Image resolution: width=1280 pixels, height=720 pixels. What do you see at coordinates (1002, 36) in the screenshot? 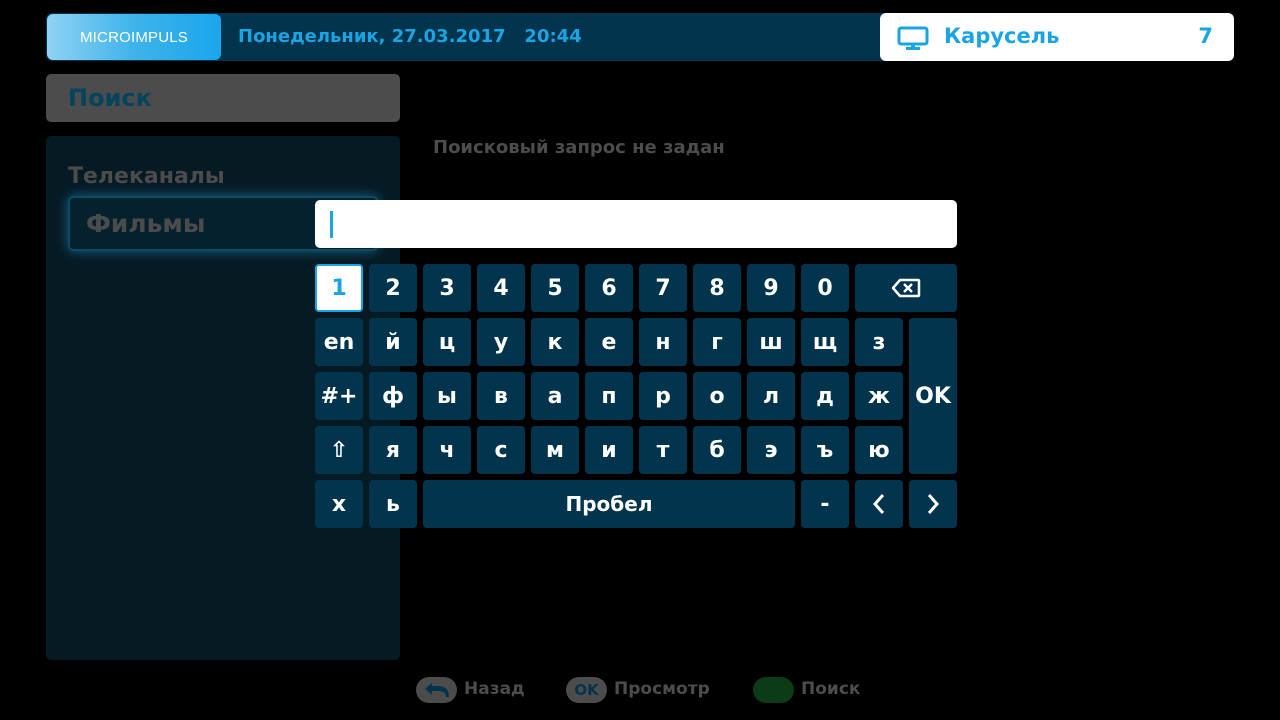
I see `channel-name: Карусель` at bounding box center [1002, 36].